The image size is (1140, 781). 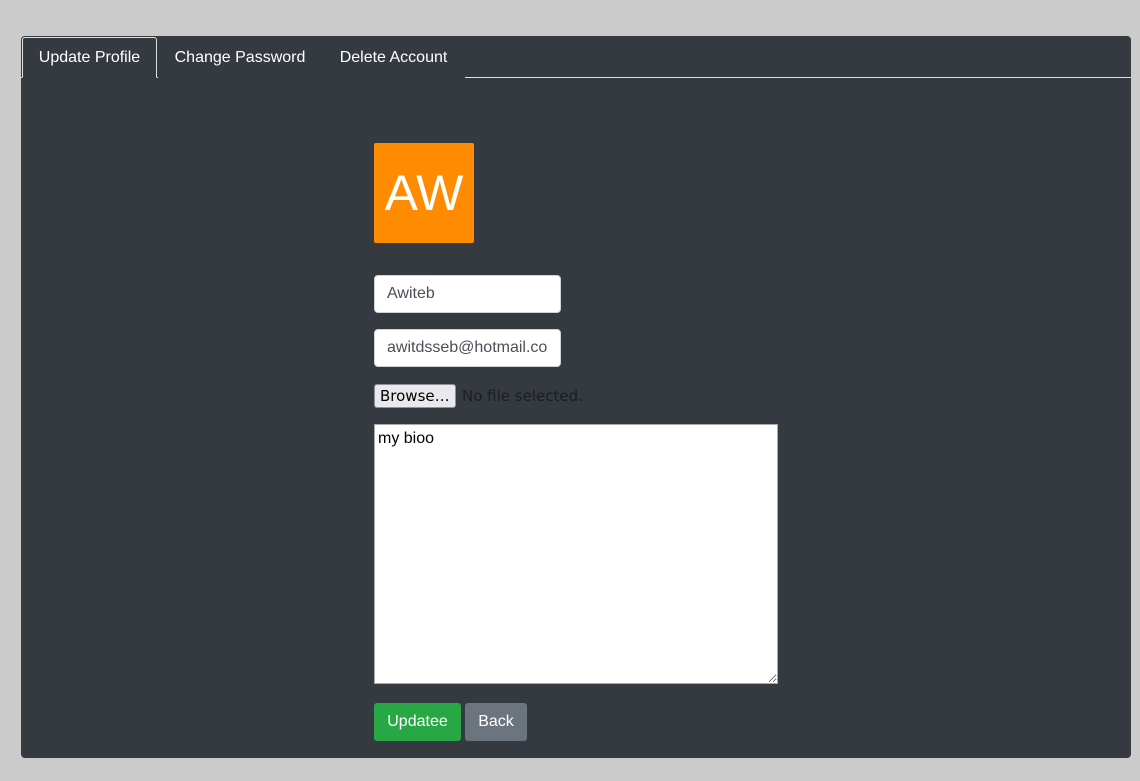 I want to click on tab-delete-account: Delete Account, so click(x=393, y=57).